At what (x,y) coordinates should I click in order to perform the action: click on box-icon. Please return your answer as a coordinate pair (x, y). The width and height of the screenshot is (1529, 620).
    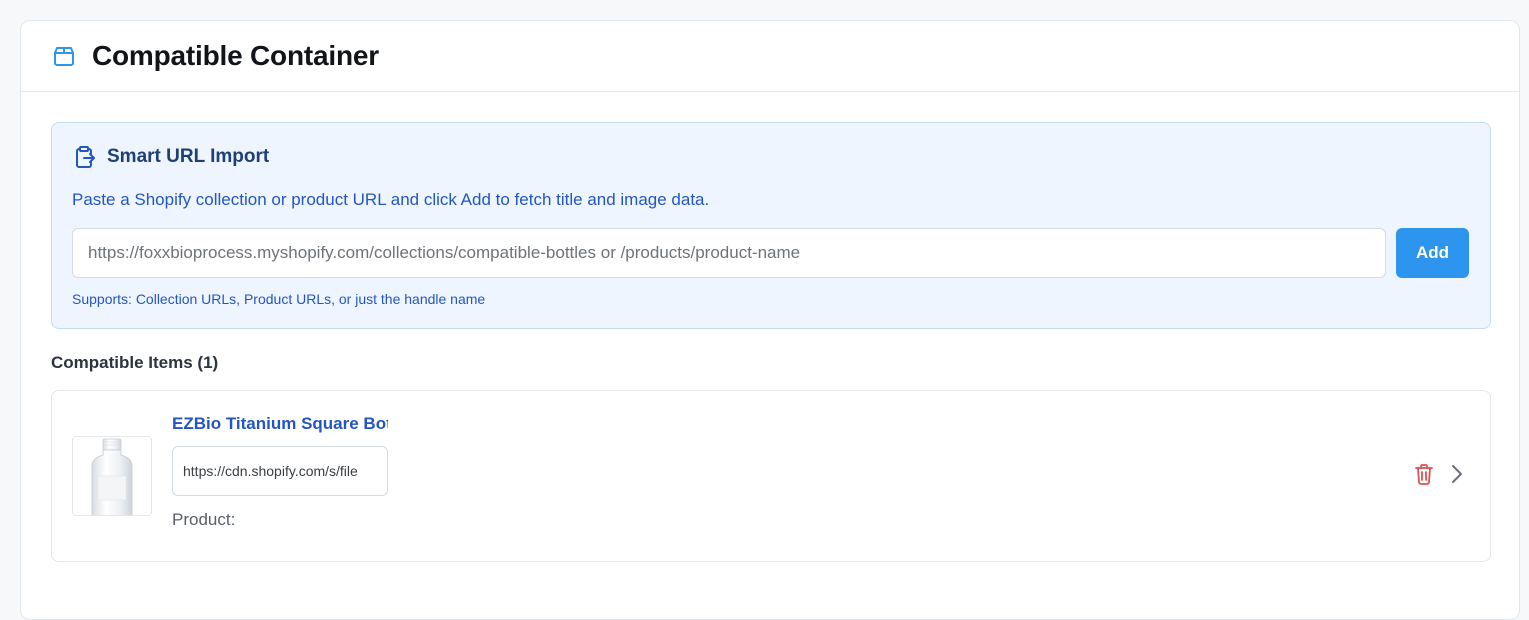
    Looking at the image, I should click on (64, 56).